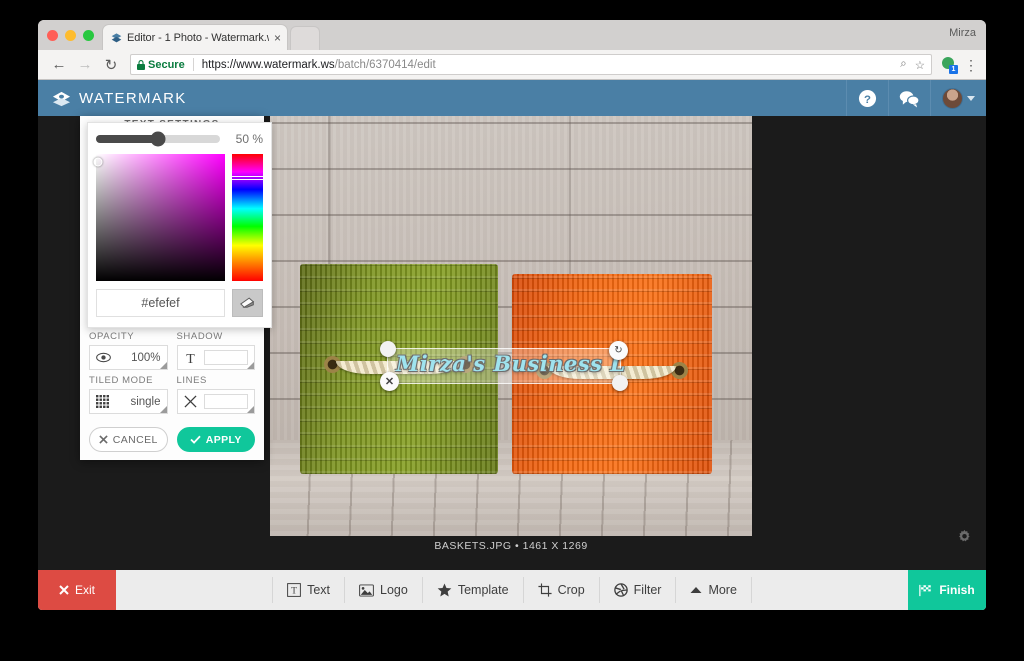 This screenshot has height=661, width=1024. I want to click on lines-label: LINES, so click(191, 380).